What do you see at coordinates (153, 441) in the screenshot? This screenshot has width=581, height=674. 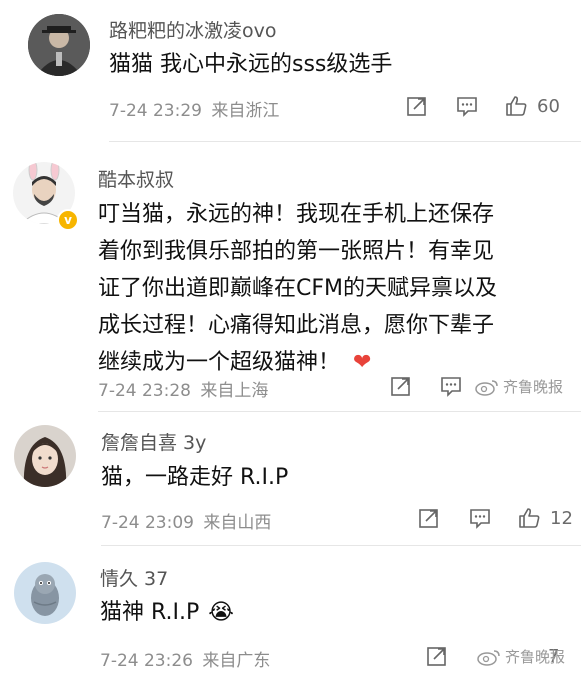 I see `username: 詹詹自喜 3y` at bounding box center [153, 441].